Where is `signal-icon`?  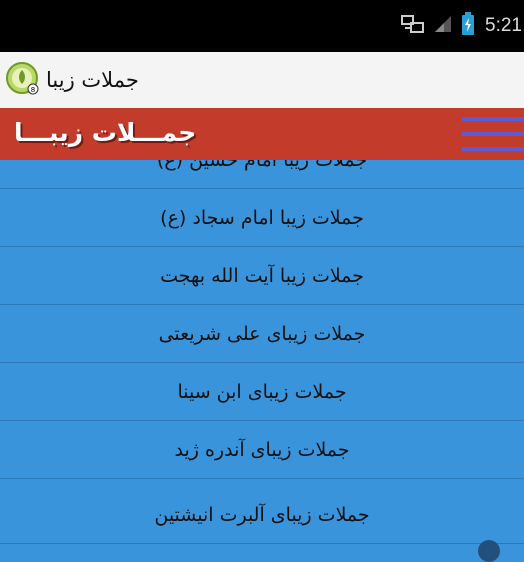
signal-icon is located at coordinates (443, 26).